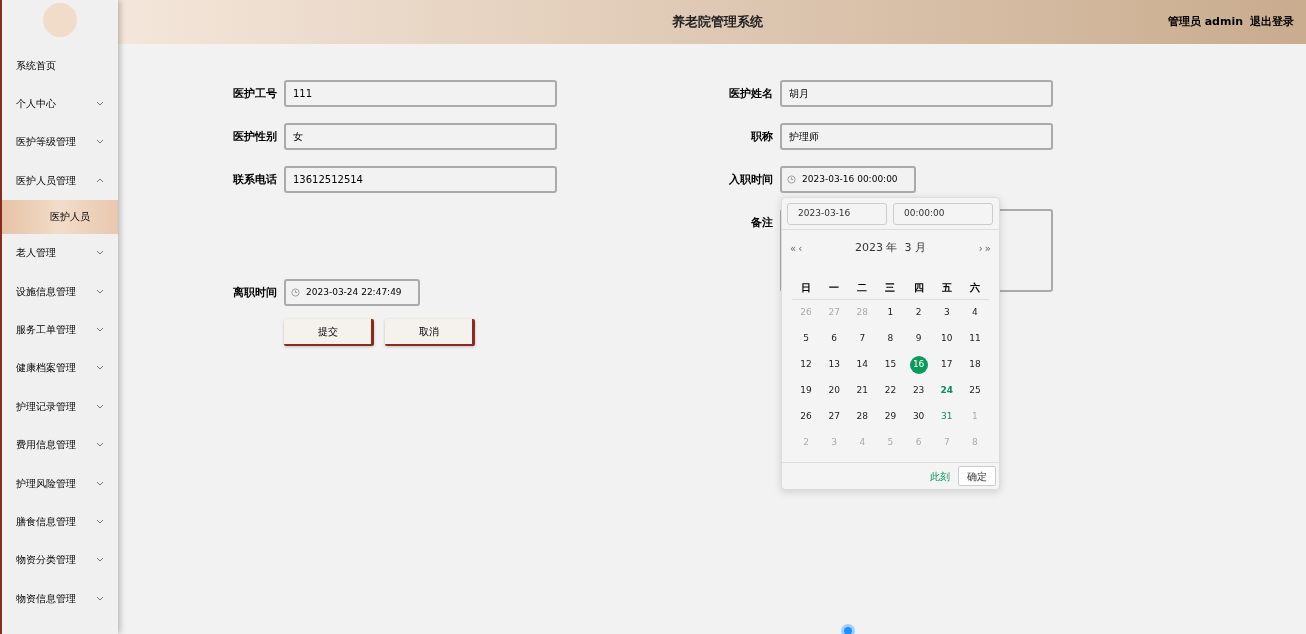 The height and width of the screenshot is (634, 1306). I want to click on calendar-day: 3, so click(946, 313).